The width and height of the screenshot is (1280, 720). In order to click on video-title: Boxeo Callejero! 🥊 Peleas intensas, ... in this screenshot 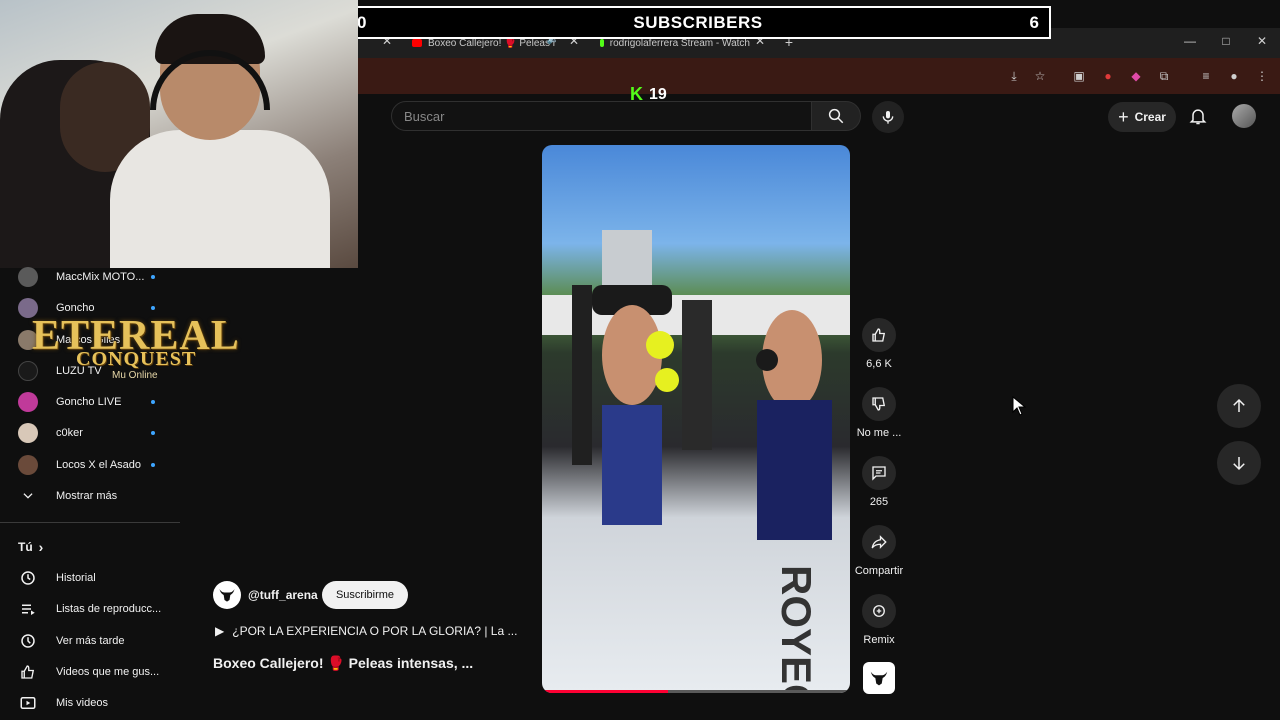, I will do `click(343, 663)`.